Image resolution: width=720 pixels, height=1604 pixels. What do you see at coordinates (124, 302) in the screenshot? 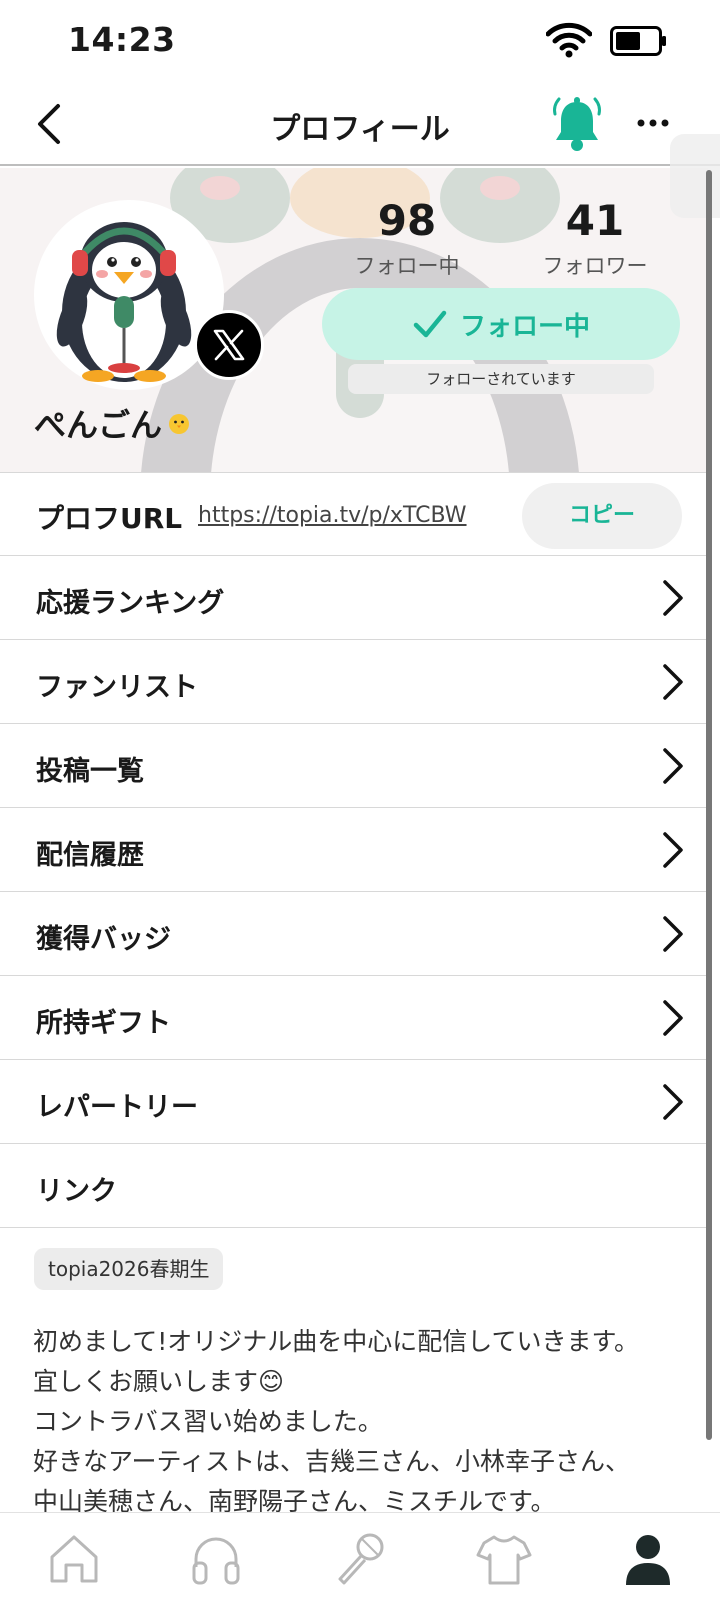
I see `penguin-avatar-image` at bounding box center [124, 302].